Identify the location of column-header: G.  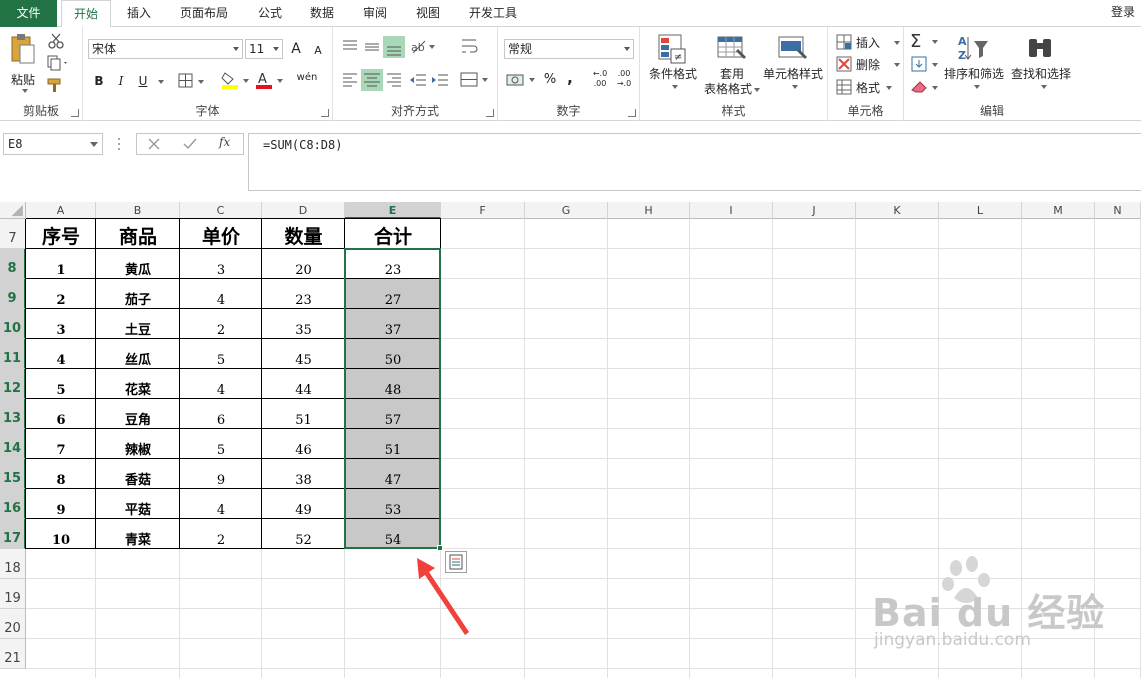
(566, 210).